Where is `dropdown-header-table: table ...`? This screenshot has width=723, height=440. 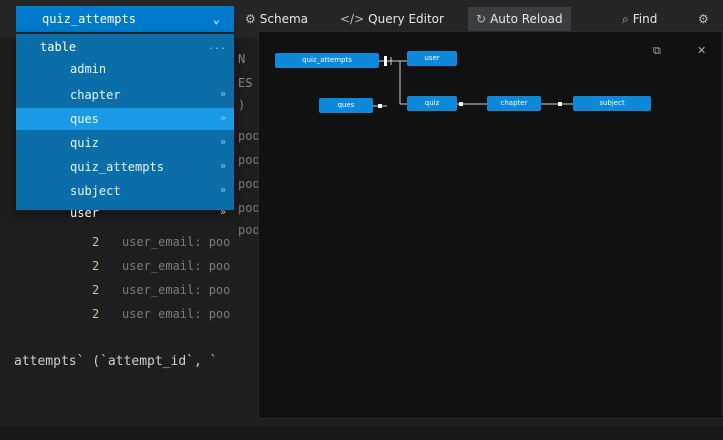 dropdown-header-table: table ... is located at coordinates (125, 47).